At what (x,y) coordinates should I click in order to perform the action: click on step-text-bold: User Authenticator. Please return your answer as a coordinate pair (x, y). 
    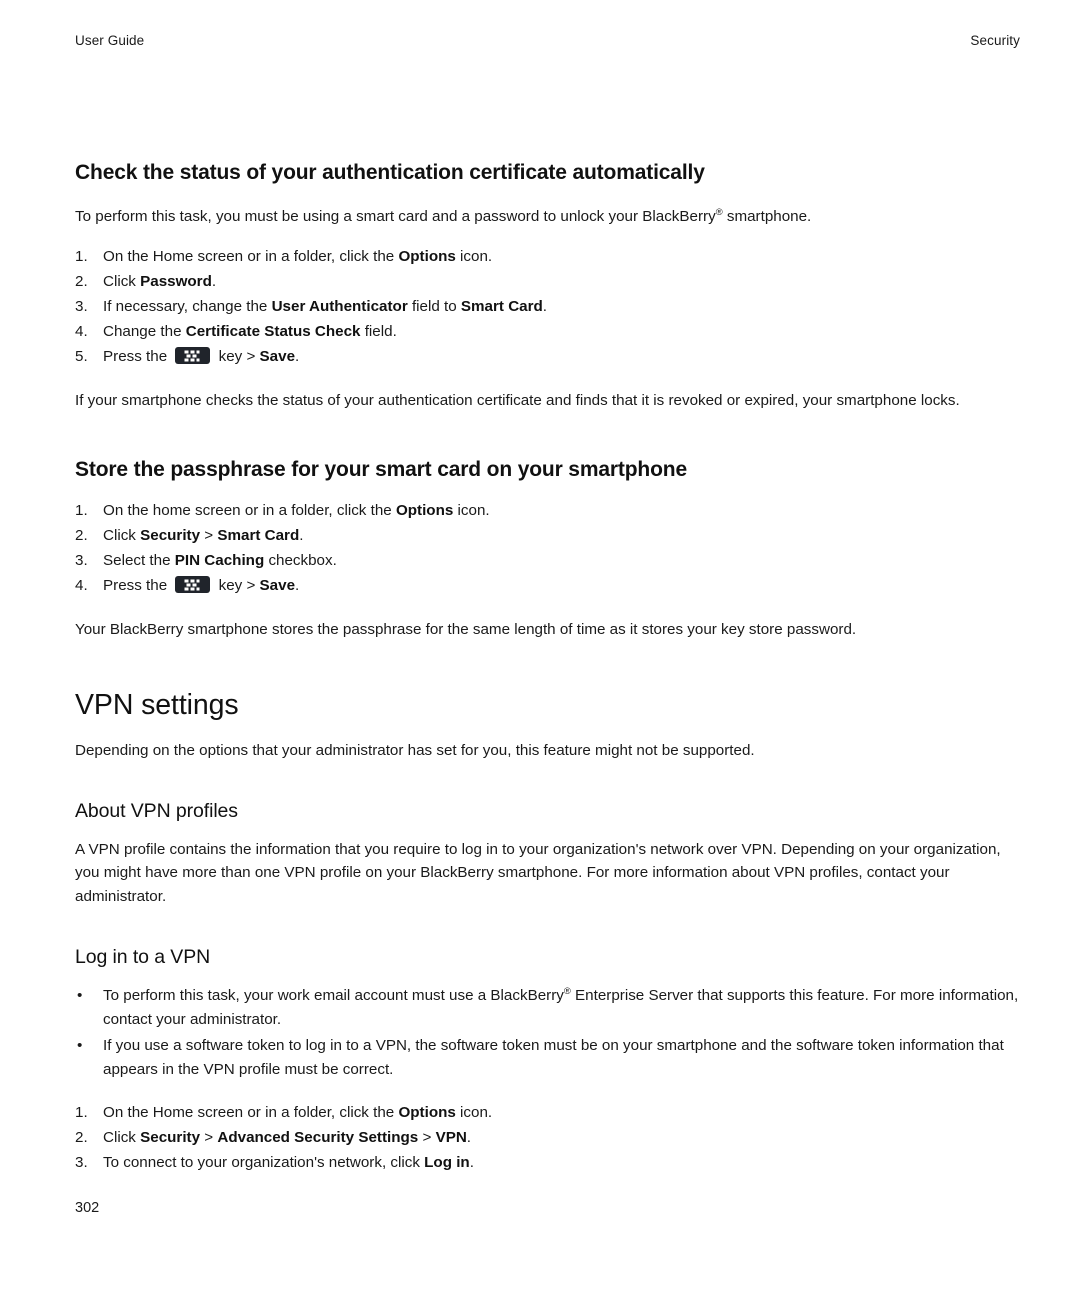
    Looking at the image, I should click on (339, 306).